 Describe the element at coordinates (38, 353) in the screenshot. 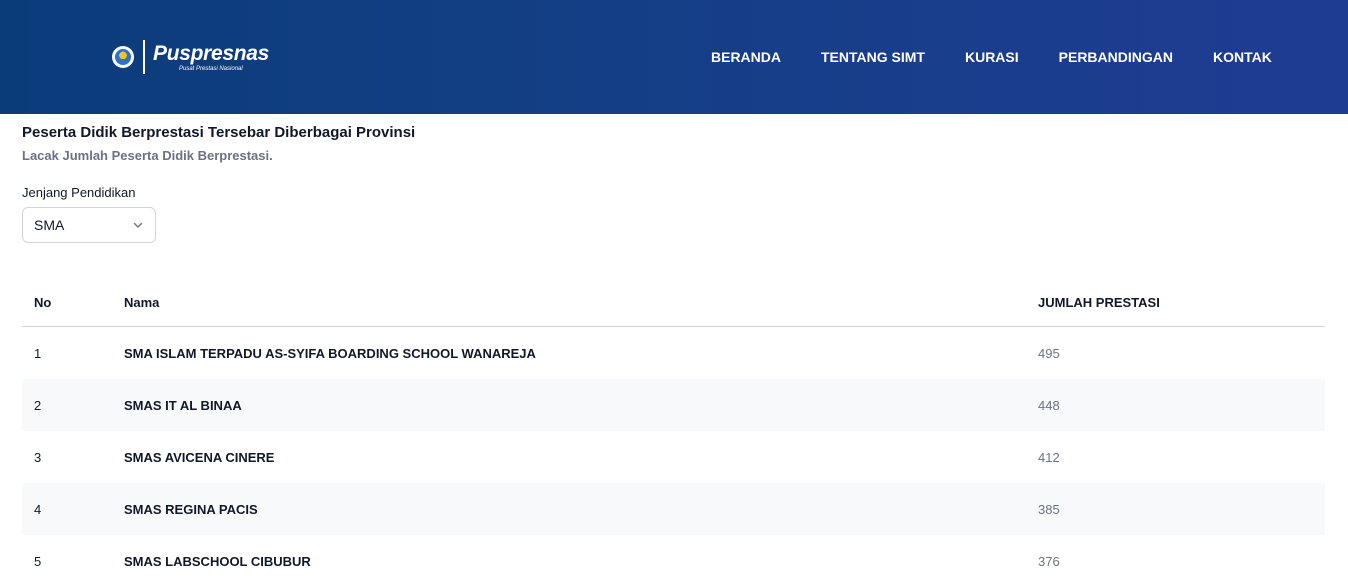

I see `row-no: 1` at that location.